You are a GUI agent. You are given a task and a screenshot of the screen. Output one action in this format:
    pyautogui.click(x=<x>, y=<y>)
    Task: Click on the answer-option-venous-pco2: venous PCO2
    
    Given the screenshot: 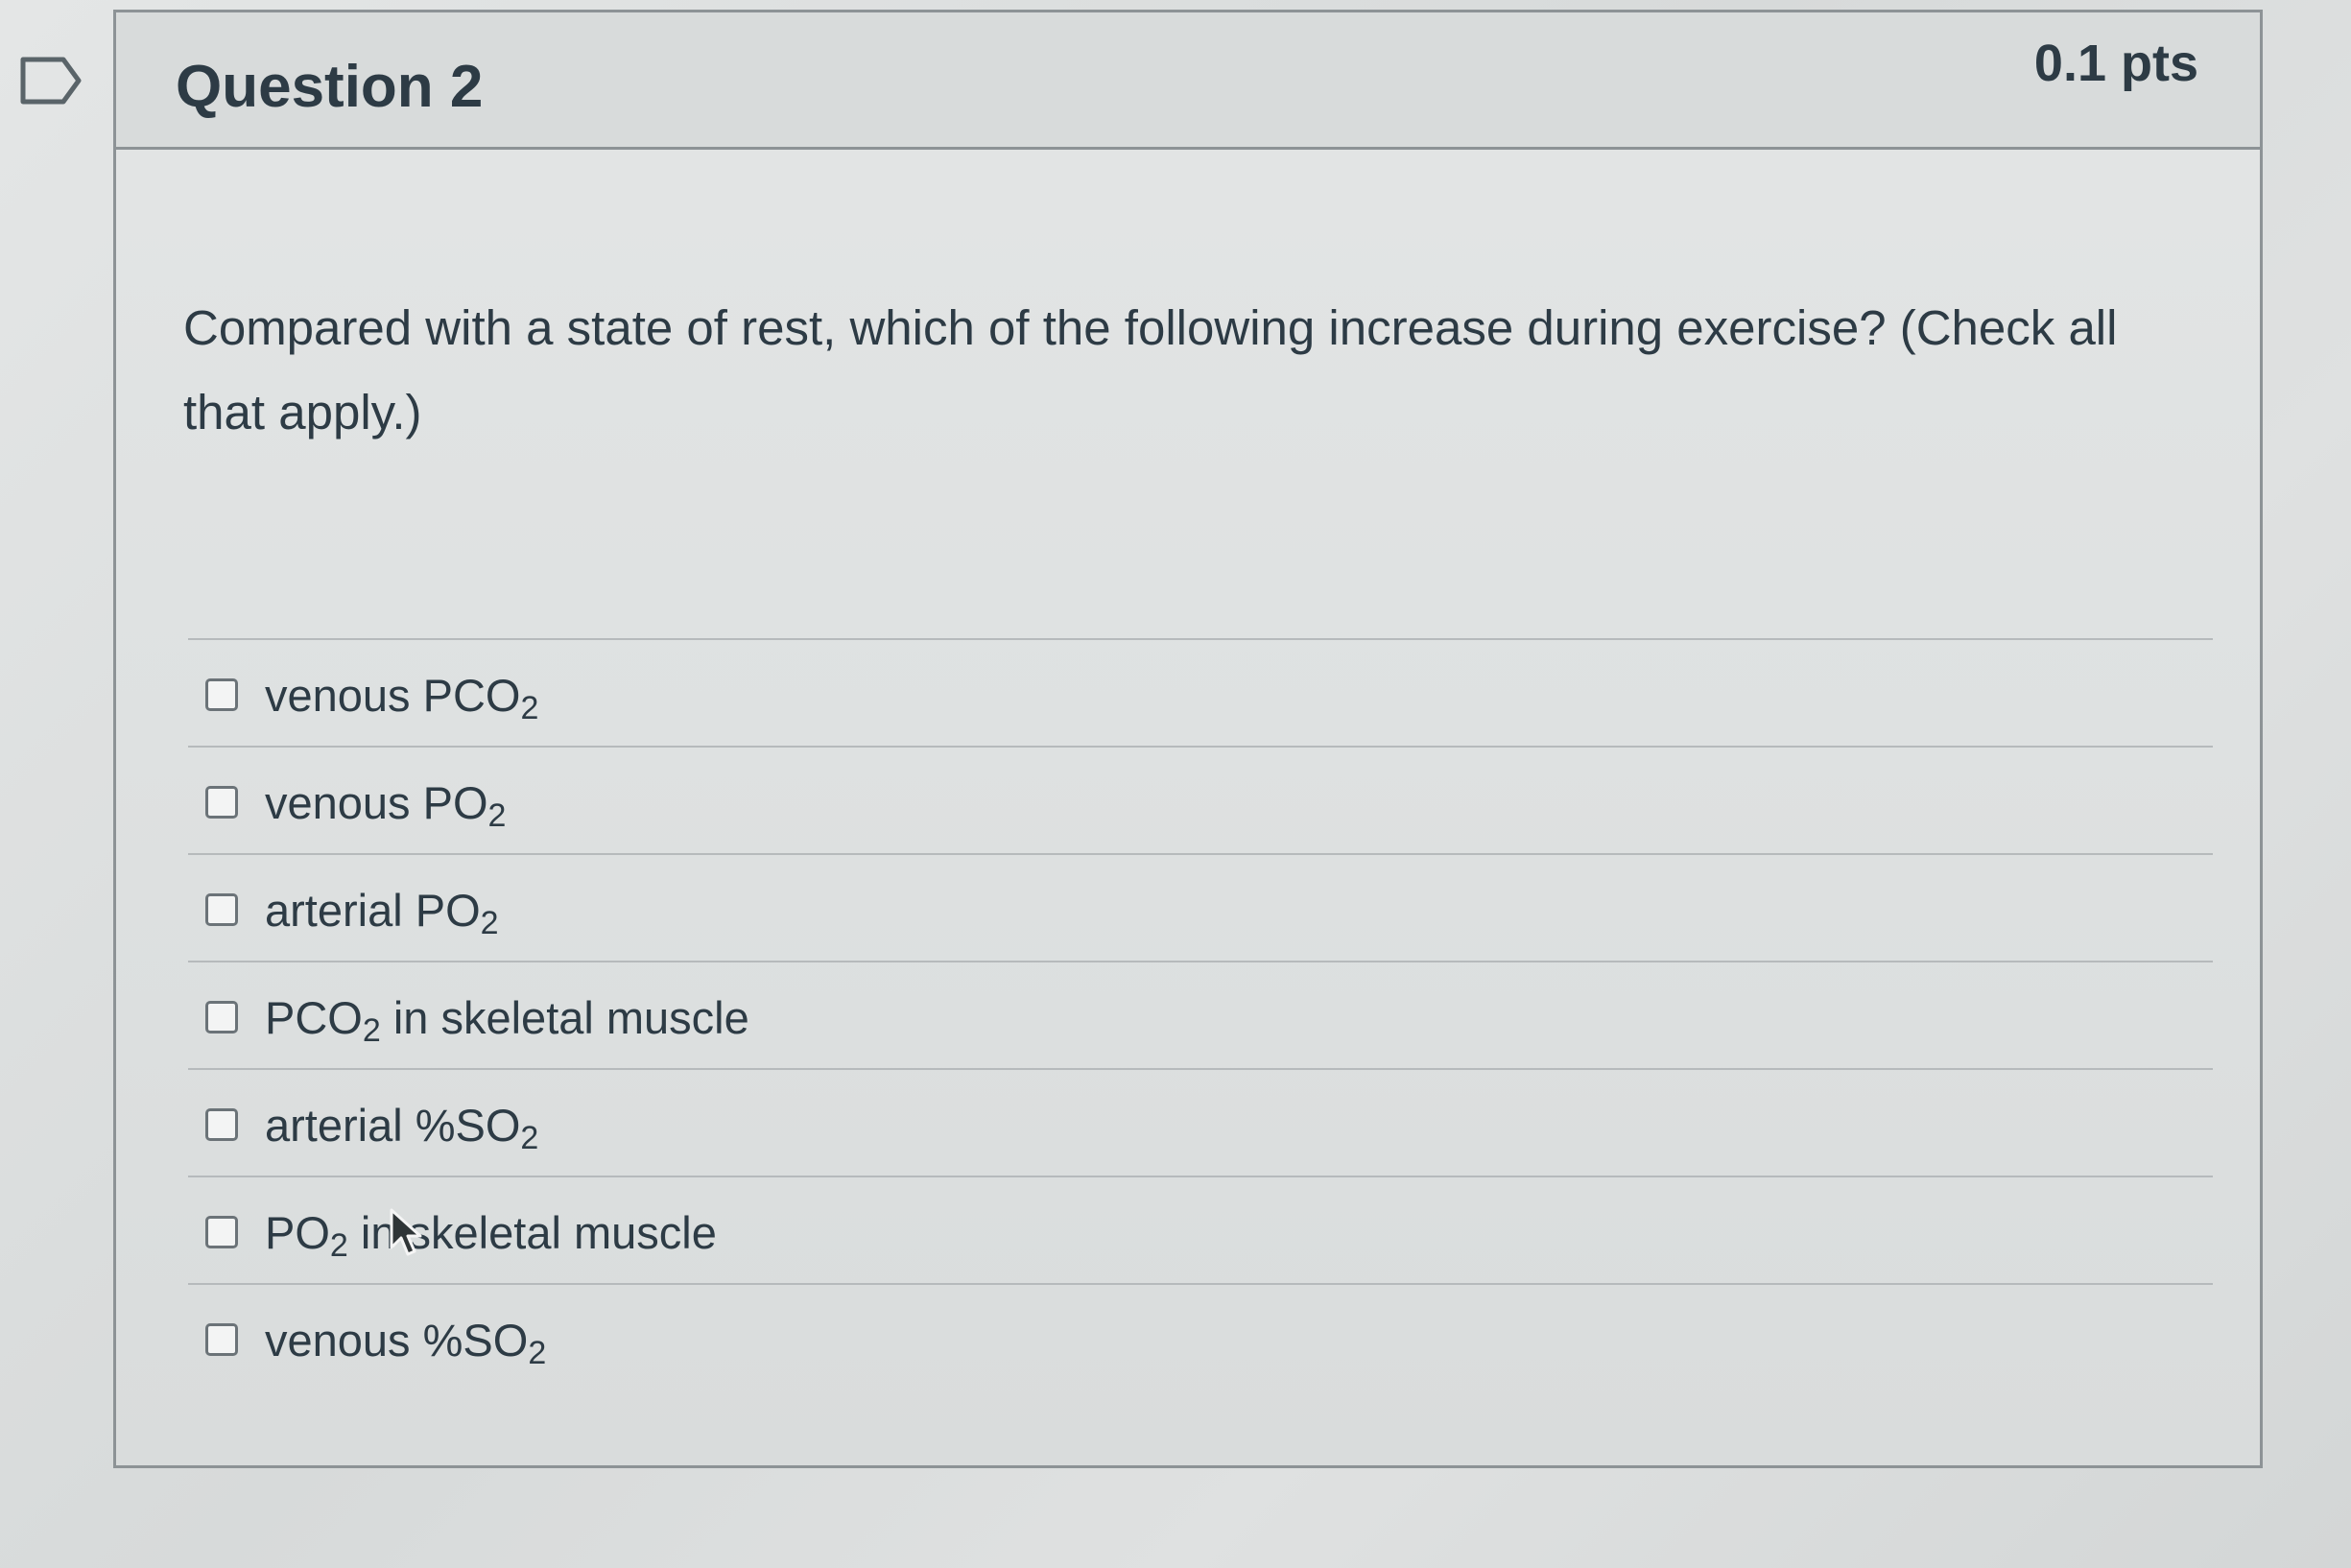 What is the action you would take?
    pyautogui.click(x=1200, y=692)
    